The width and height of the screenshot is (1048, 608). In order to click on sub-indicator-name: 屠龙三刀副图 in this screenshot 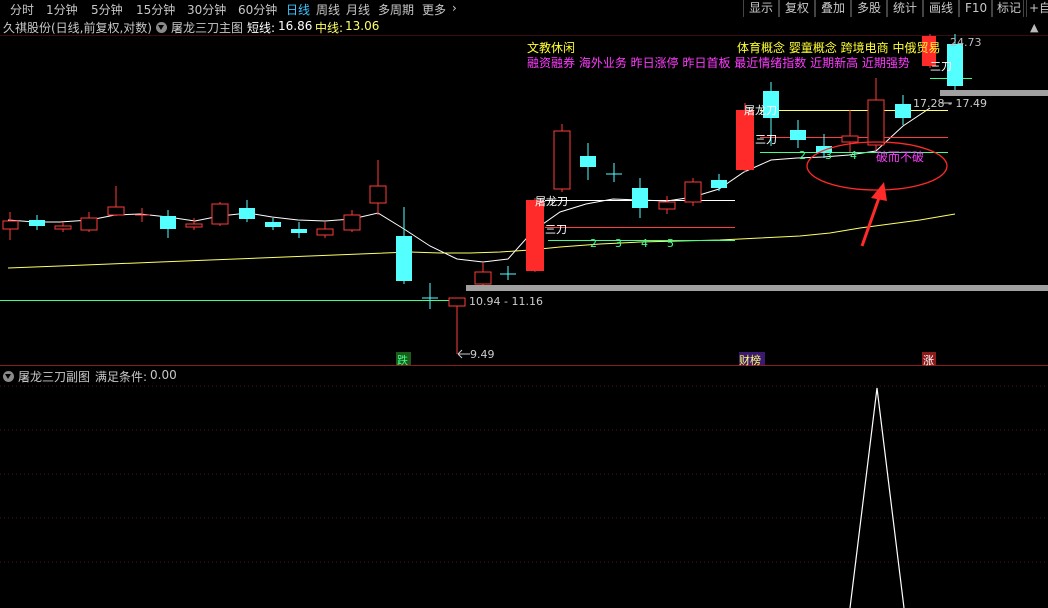, I will do `click(54, 376)`.